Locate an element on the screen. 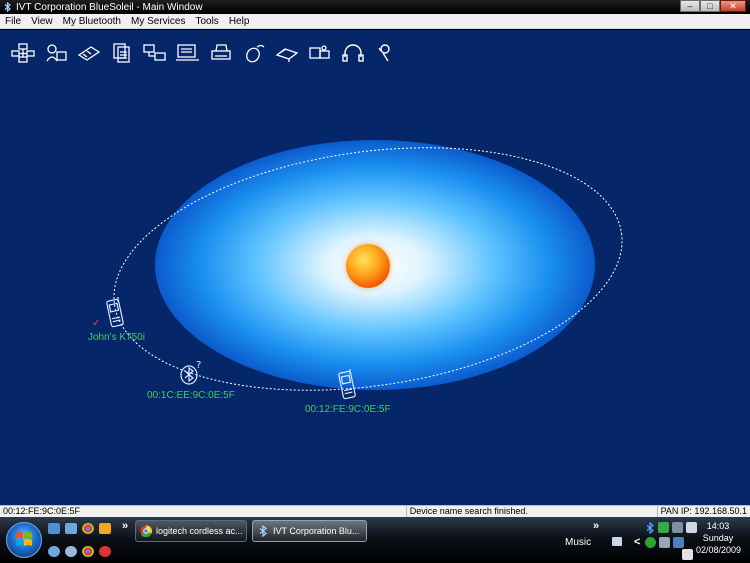  tray-expand: < is located at coordinates (637, 542).